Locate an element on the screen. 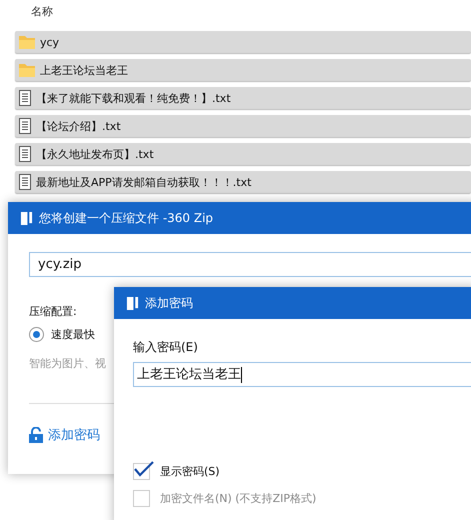  radio-button is located at coordinates (36, 334).